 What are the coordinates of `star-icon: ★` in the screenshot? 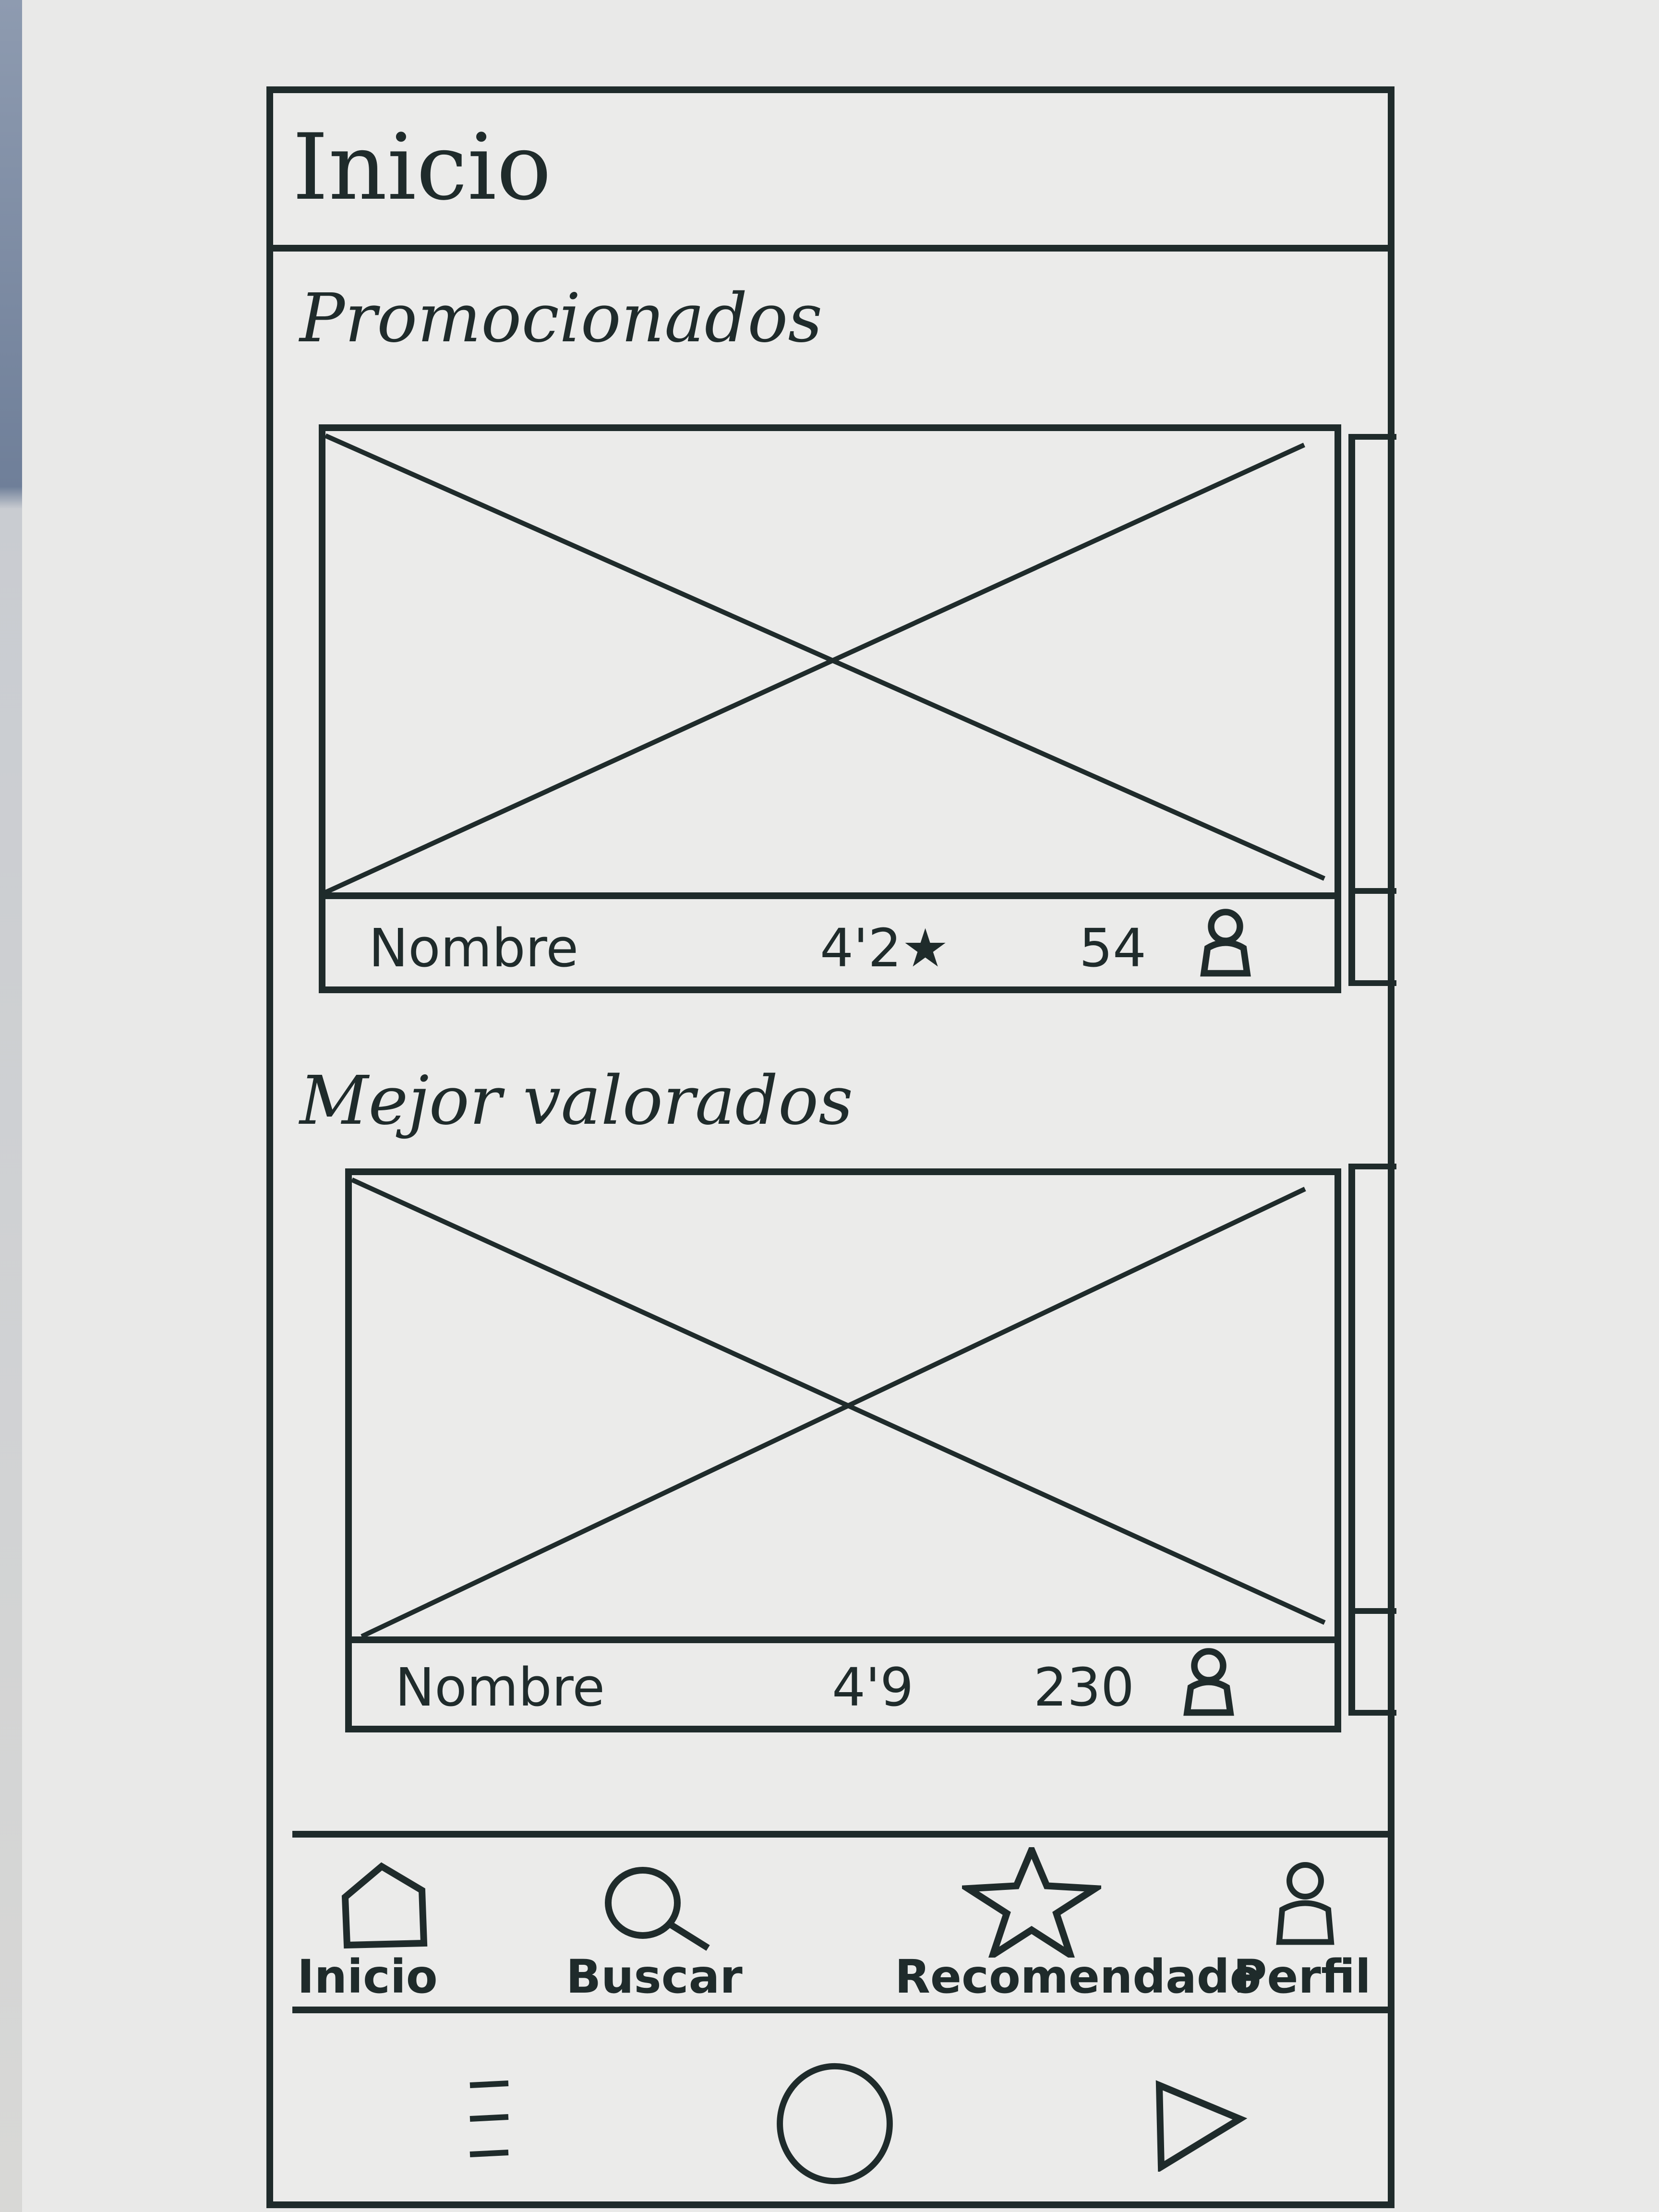 It's located at (925, 948).